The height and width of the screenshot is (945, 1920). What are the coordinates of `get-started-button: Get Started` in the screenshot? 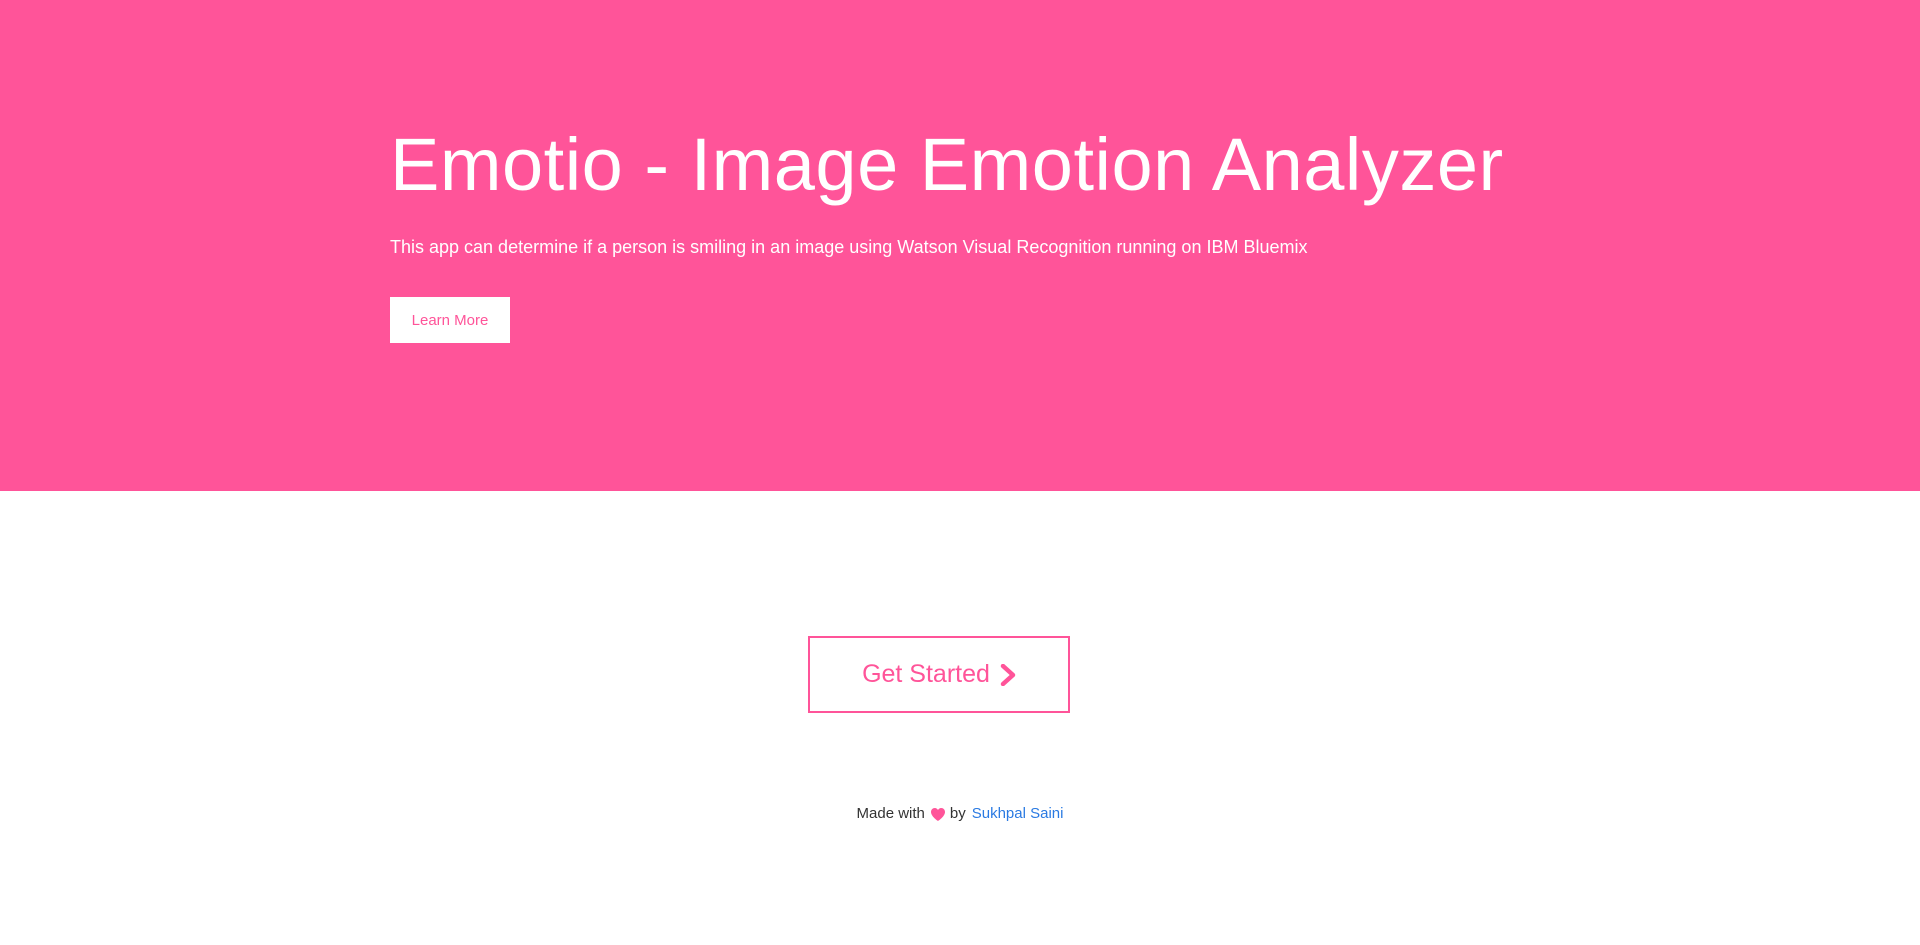 It's located at (939, 674).